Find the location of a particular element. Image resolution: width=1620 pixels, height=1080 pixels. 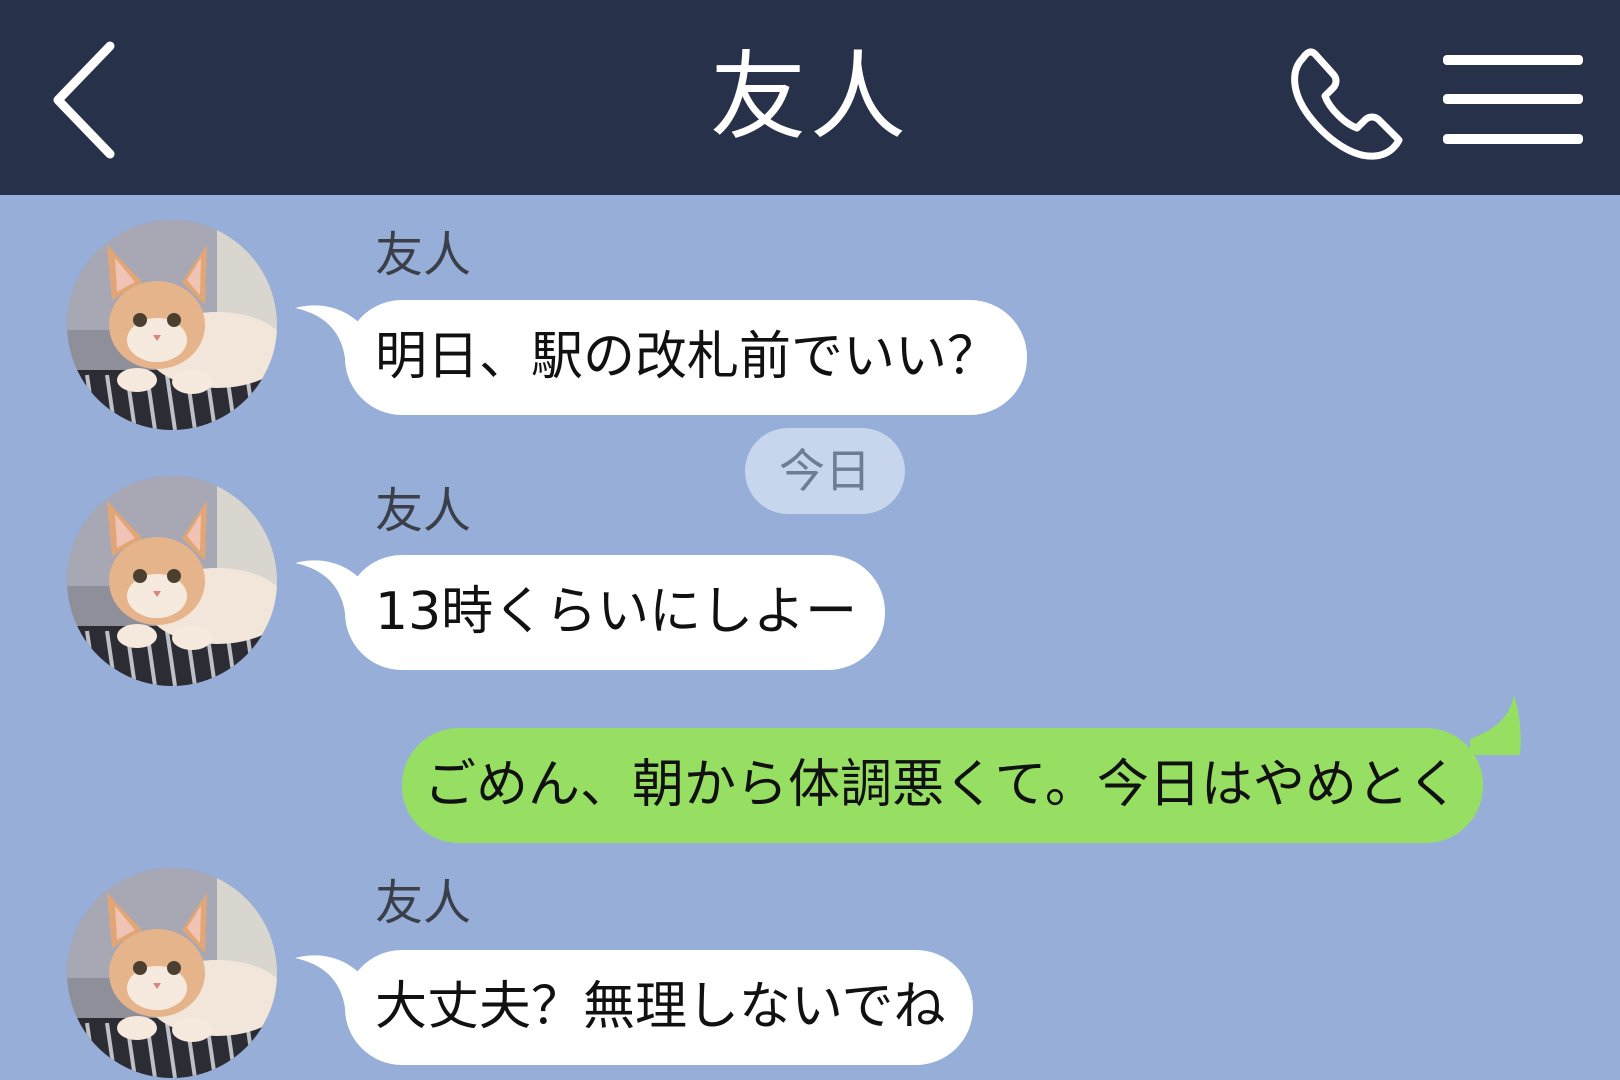

chevron-left-icon is located at coordinates (84, 100).